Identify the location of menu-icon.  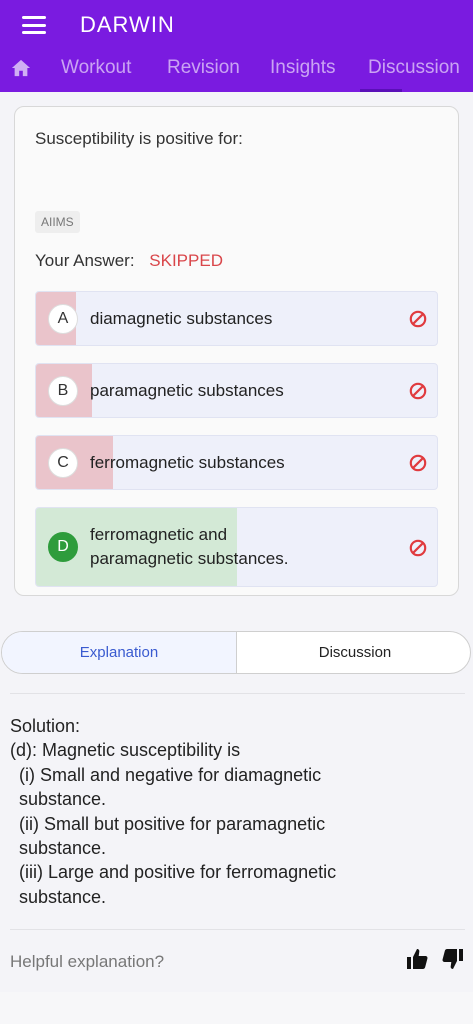
(34, 25).